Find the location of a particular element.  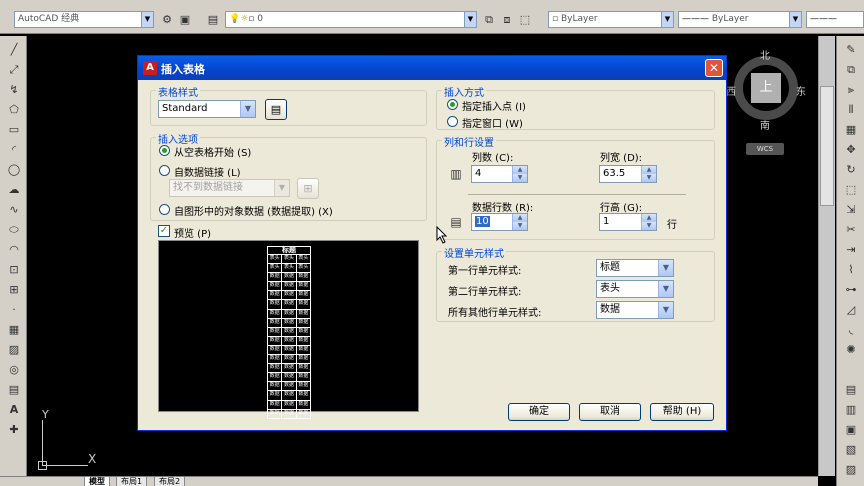

from-data-link-label: 自数据链接 (L) is located at coordinates (207, 171).